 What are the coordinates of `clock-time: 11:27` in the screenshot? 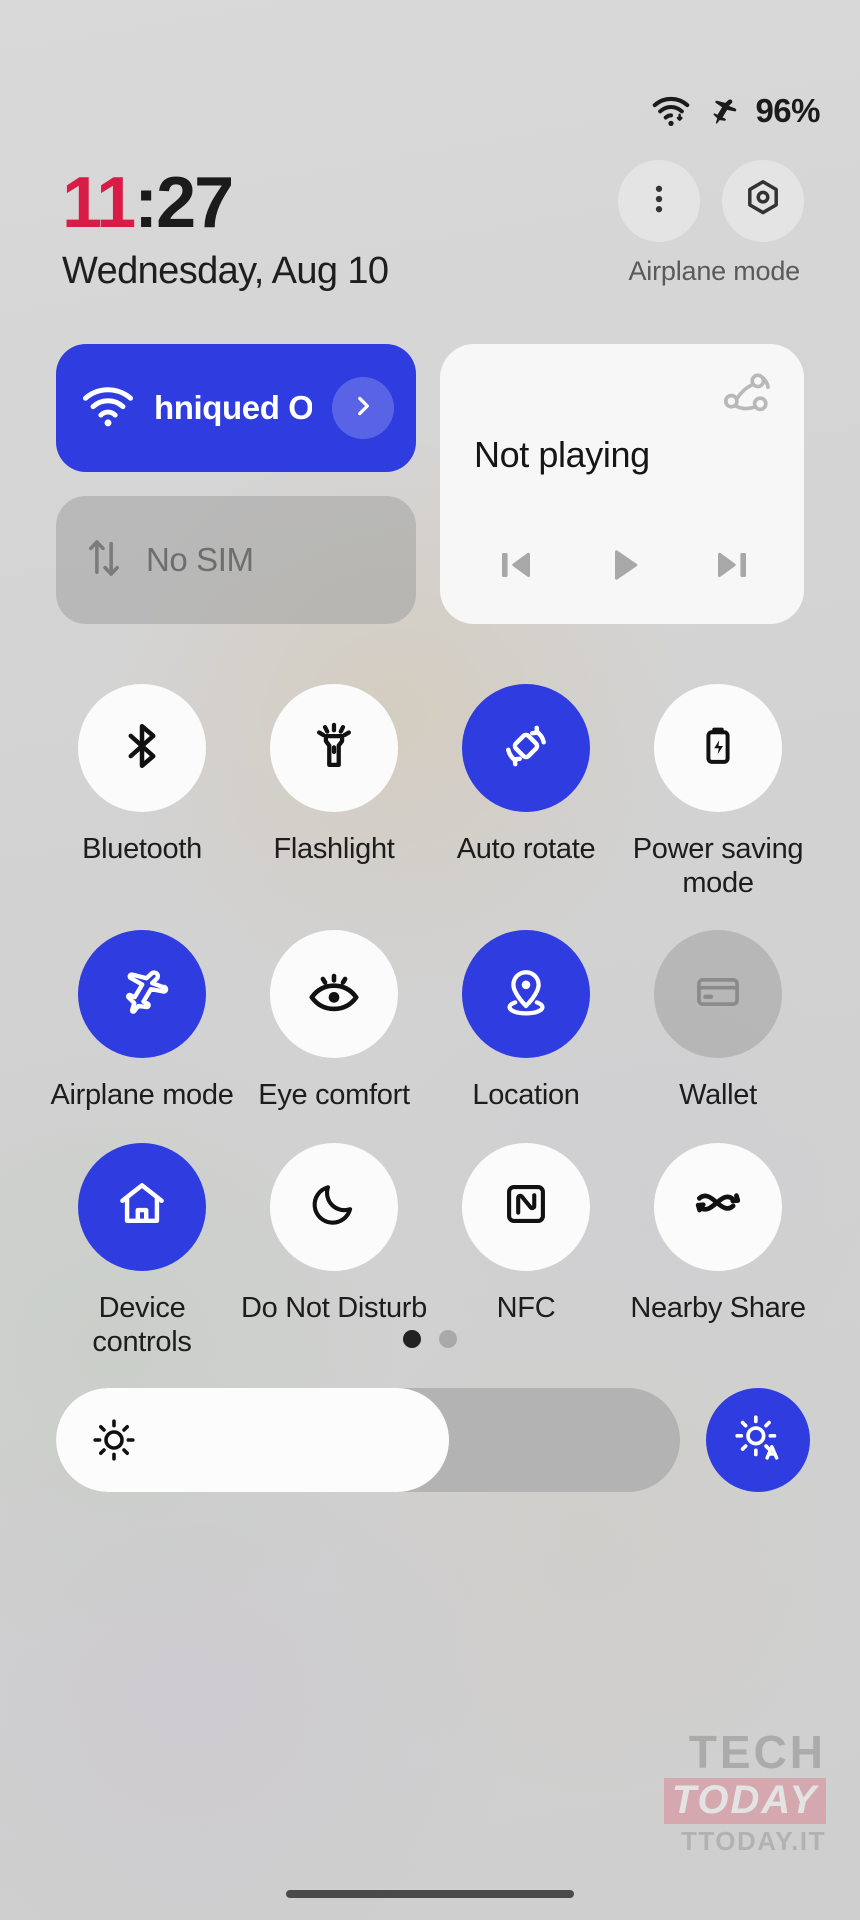 It's located at (225, 203).